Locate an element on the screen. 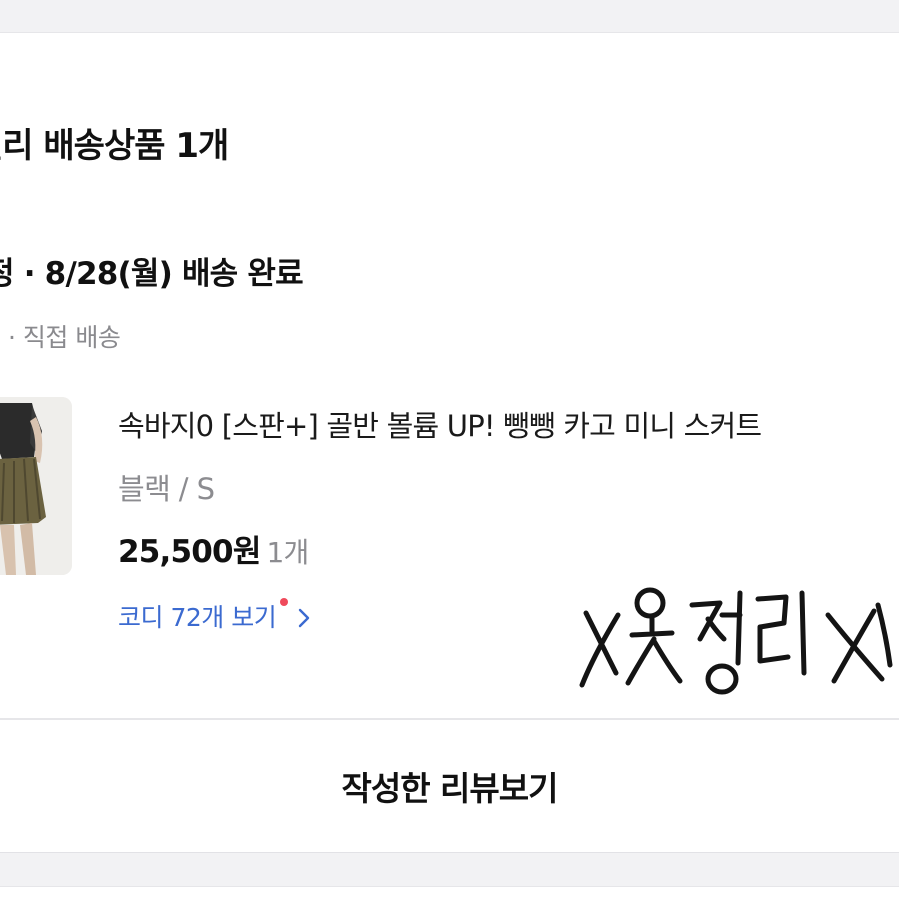 This screenshot has height=901, width=899. product-price: 25,500원 is located at coordinates (189, 552).